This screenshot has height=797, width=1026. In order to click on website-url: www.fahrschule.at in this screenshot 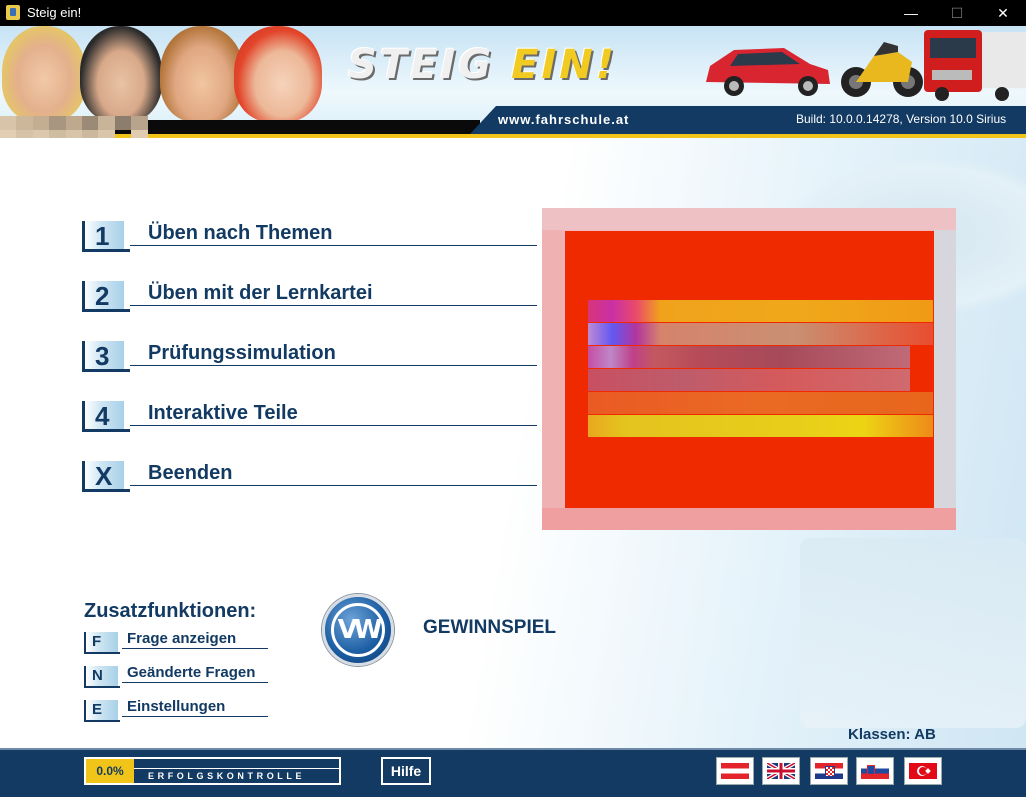, I will do `click(563, 119)`.